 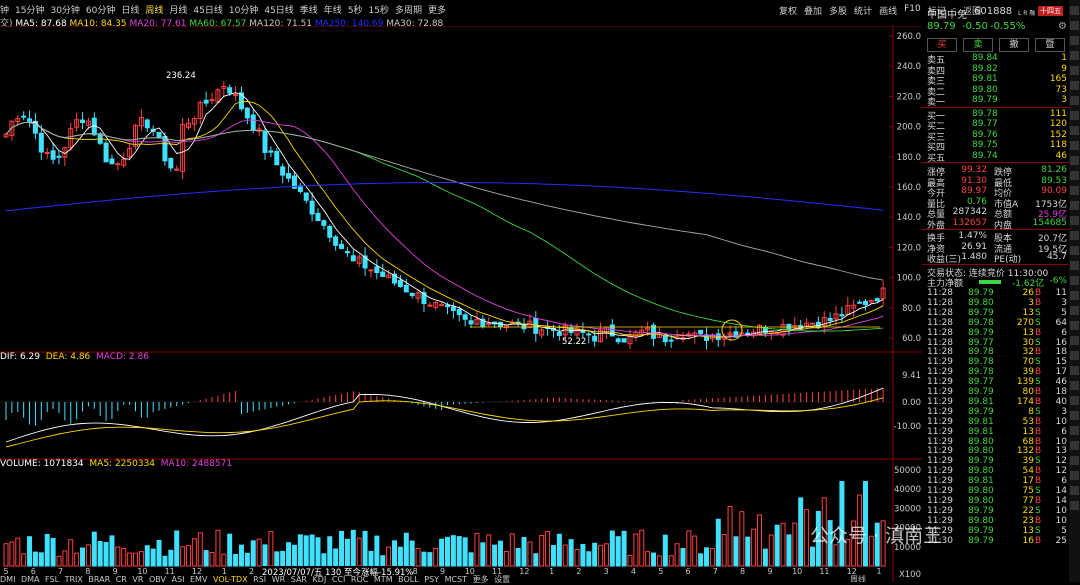 I want to click on period-tab: 年线, so click(x=333, y=9).